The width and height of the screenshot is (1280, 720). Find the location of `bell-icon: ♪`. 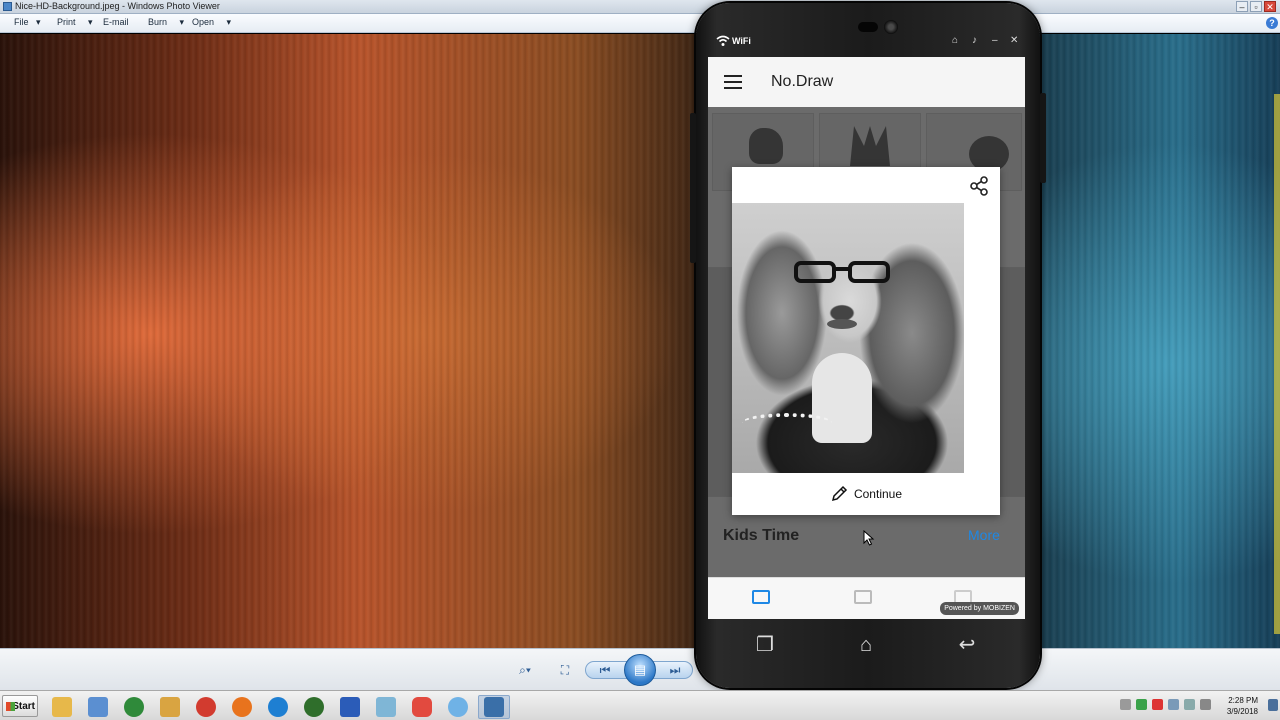

bell-icon: ♪ is located at coordinates (974, 40).